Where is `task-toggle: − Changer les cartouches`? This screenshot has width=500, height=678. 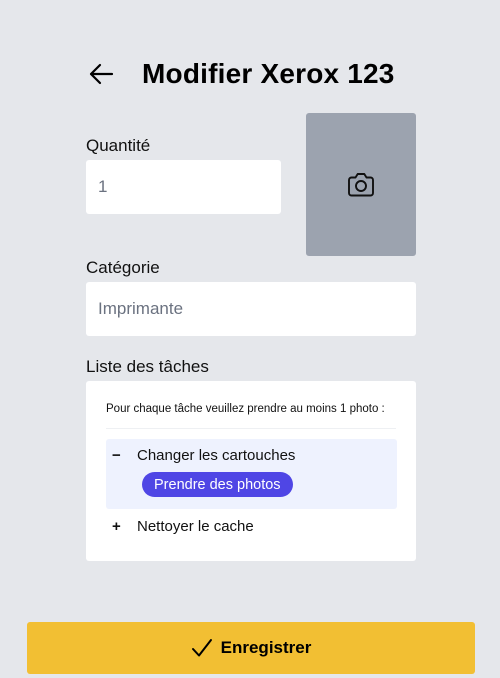
task-toggle: − Changer les cartouches is located at coordinates (203, 455).